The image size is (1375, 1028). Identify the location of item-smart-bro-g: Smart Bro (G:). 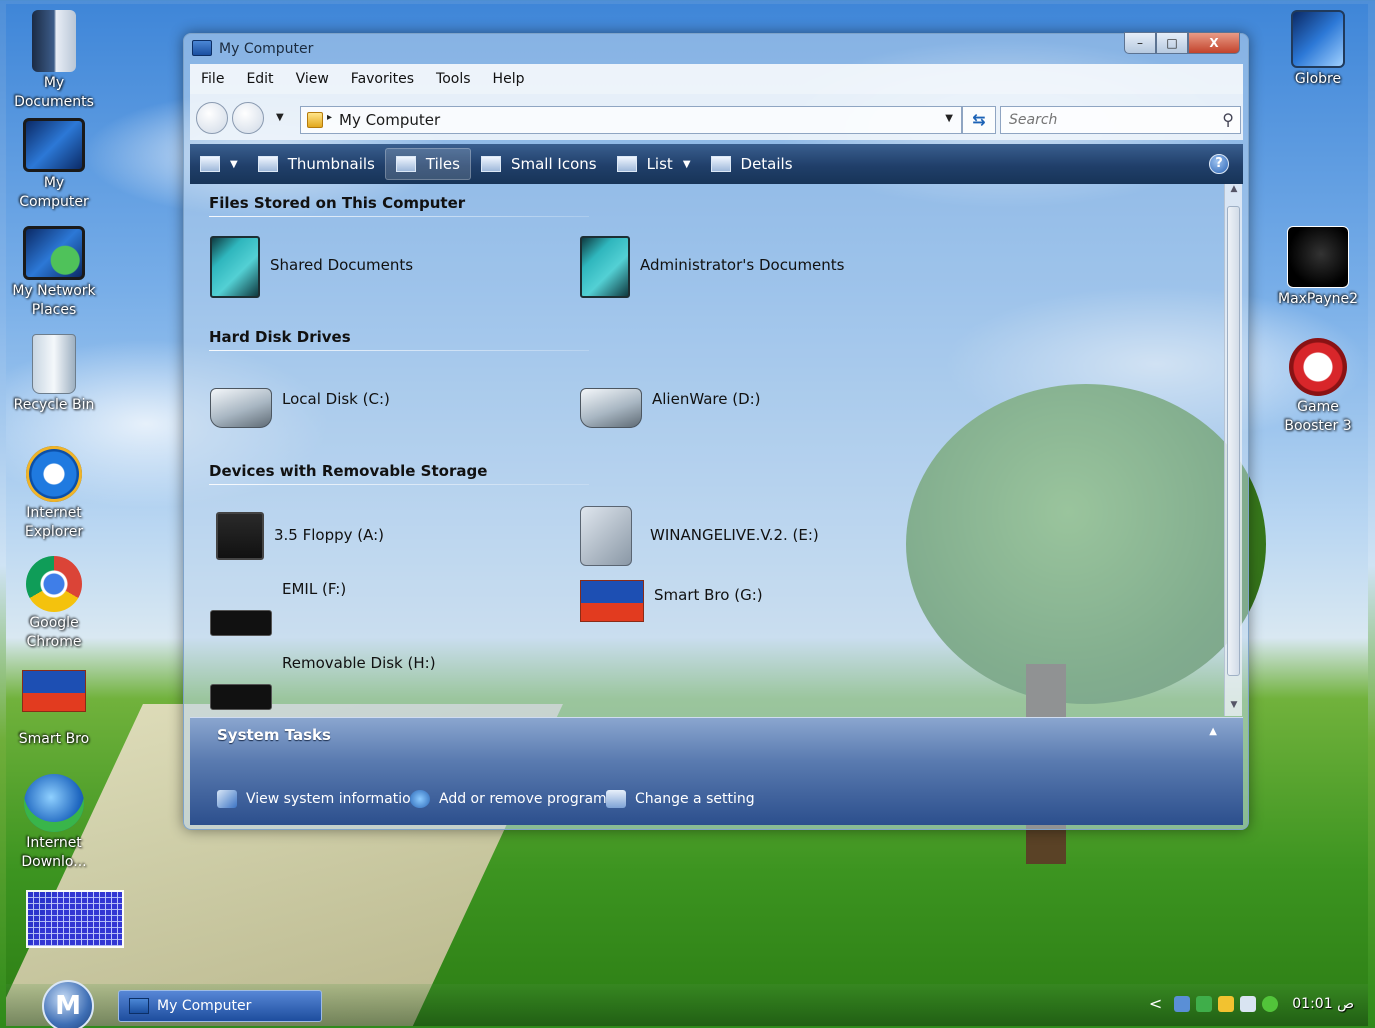
(671, 601).